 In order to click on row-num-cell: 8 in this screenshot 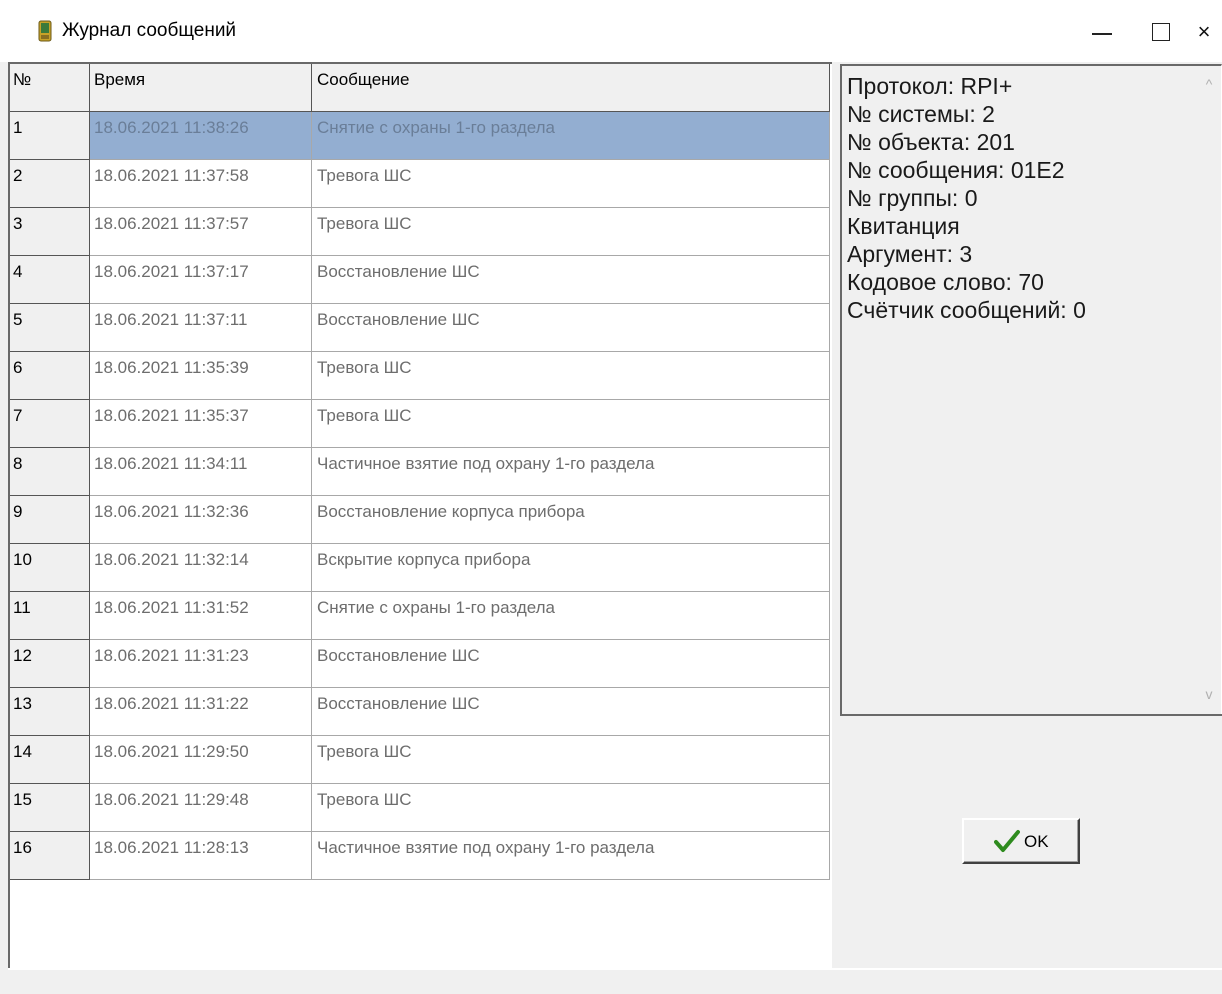, I will do `click(50, 472)`.